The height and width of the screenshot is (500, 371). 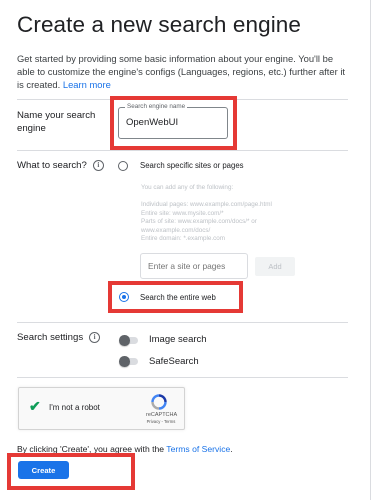 What do you see at coordinates (231, 449) in the screenshot?
I see `terms-suffix: .` at bounding box center [231, 449].